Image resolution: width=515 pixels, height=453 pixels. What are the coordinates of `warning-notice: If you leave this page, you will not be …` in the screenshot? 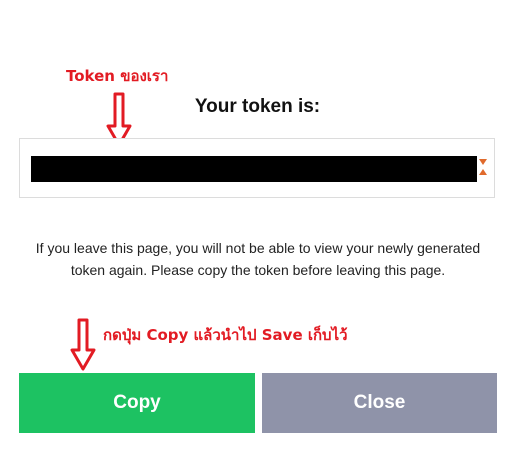 It's located at (258, 259).